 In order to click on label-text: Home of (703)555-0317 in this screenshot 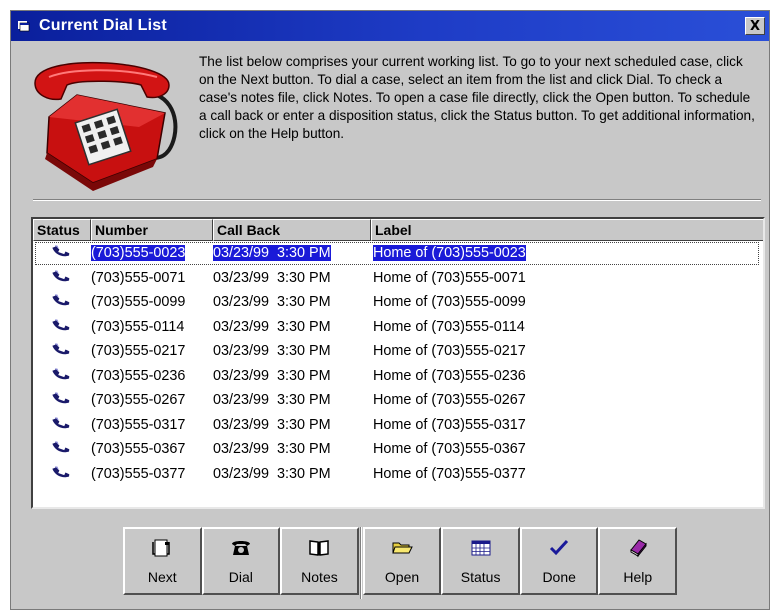, I will do `click(449, 424)`.